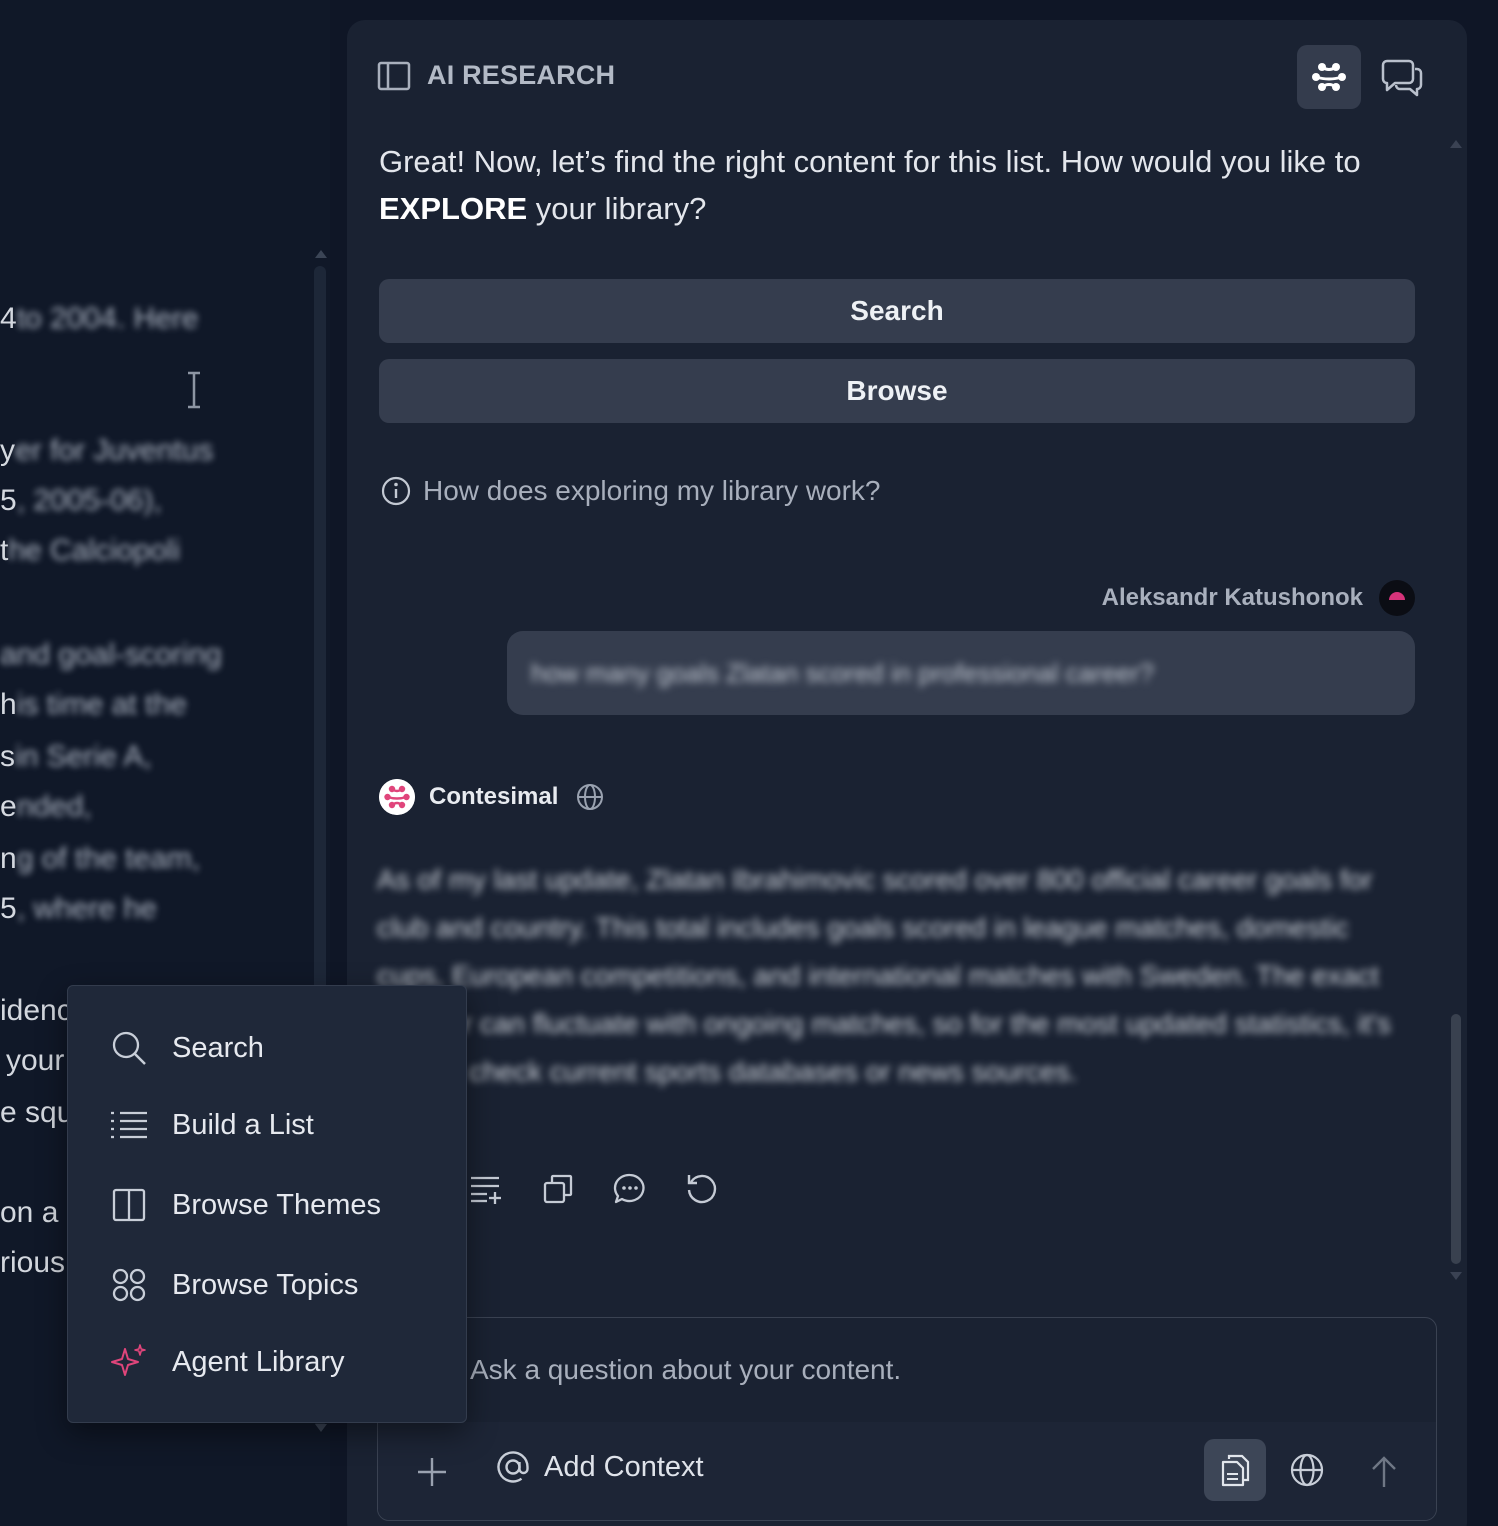  Describe the element at coordinates (1397, 598) in the screenshot. I see `avatar` at that location.